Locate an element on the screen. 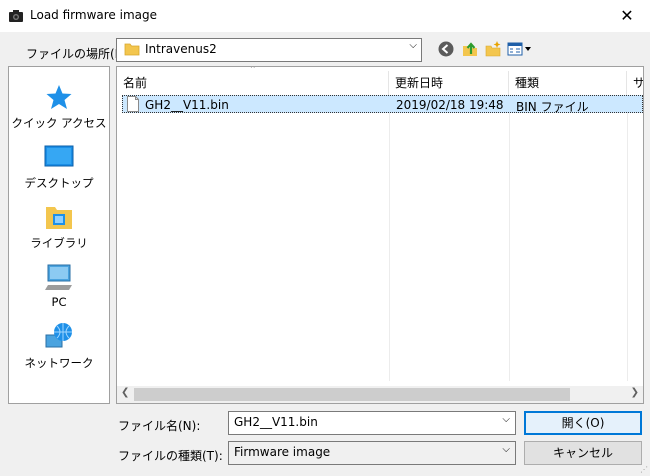 This screenshot has height=476, width=650. sidebar-item-label: PC is located at coordinates (59, 302).